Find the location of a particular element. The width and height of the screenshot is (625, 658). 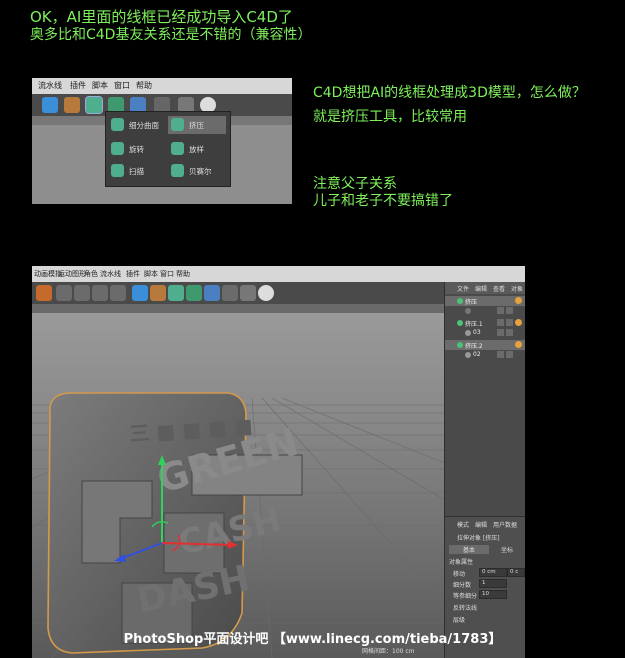

popup-item-loft: 放样 is located at coordinates (197, 149).